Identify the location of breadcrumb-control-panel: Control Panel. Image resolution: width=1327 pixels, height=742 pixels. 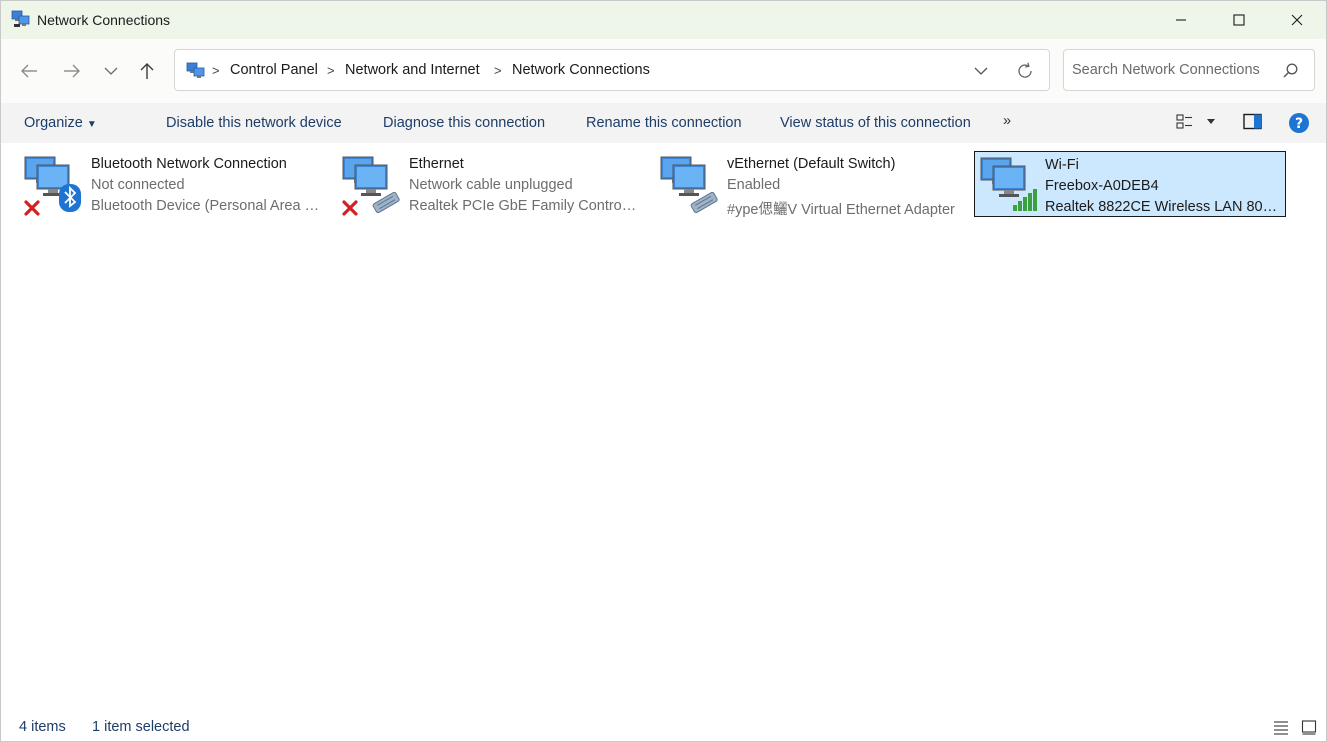
(274, 70).